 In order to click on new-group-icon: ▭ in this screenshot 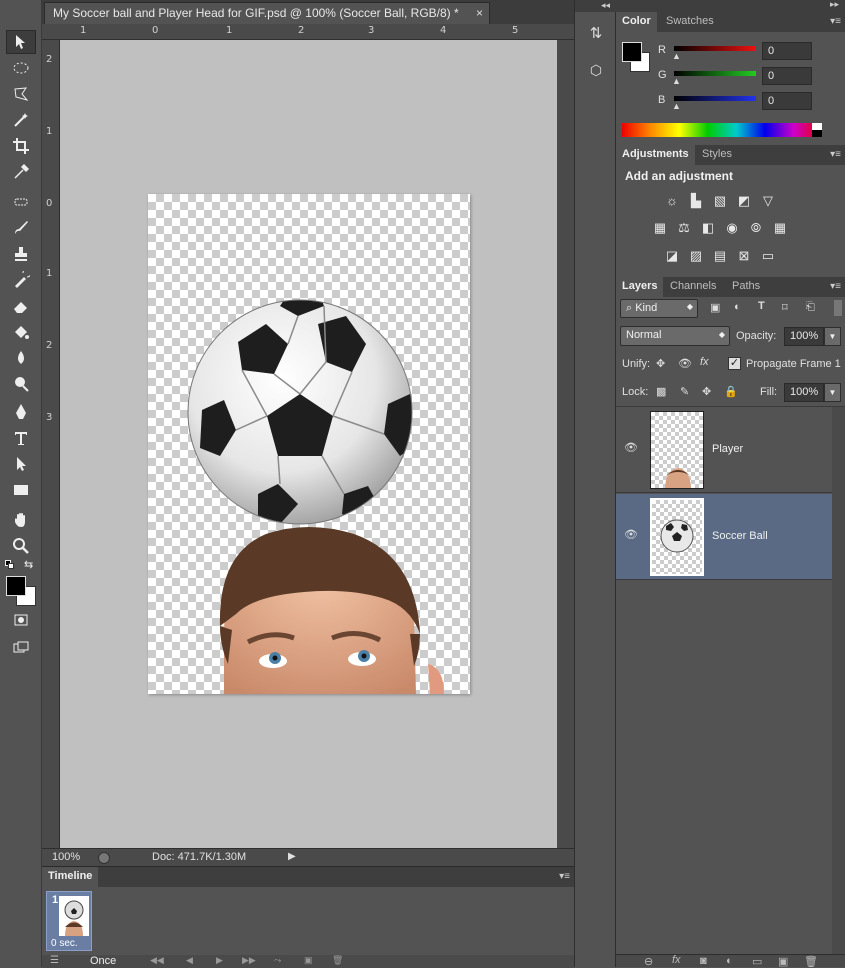, I will do `click(757, 961)`.